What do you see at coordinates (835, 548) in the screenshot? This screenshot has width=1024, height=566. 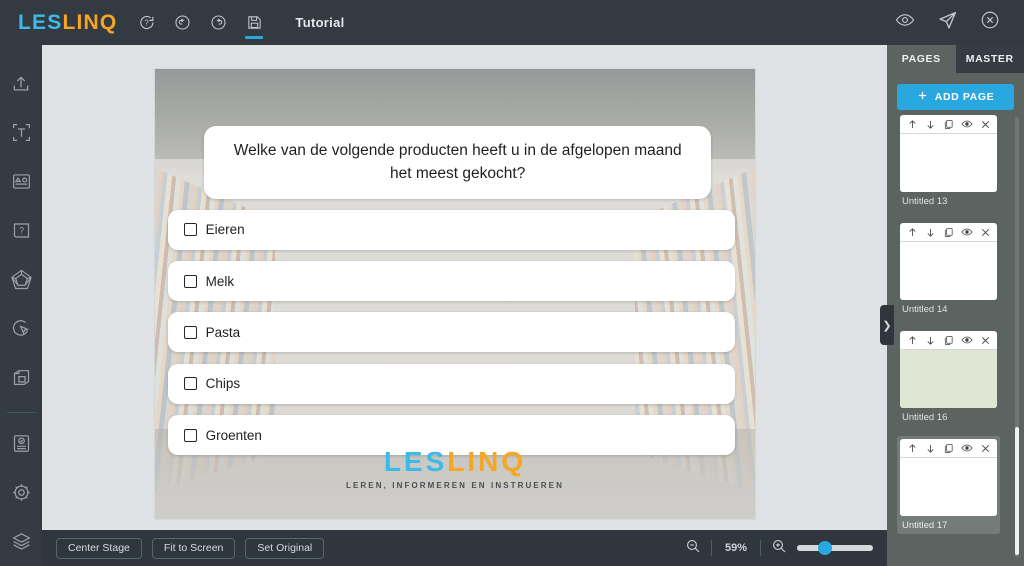 I see `zoom-slider` at bounding box center [835, 548].